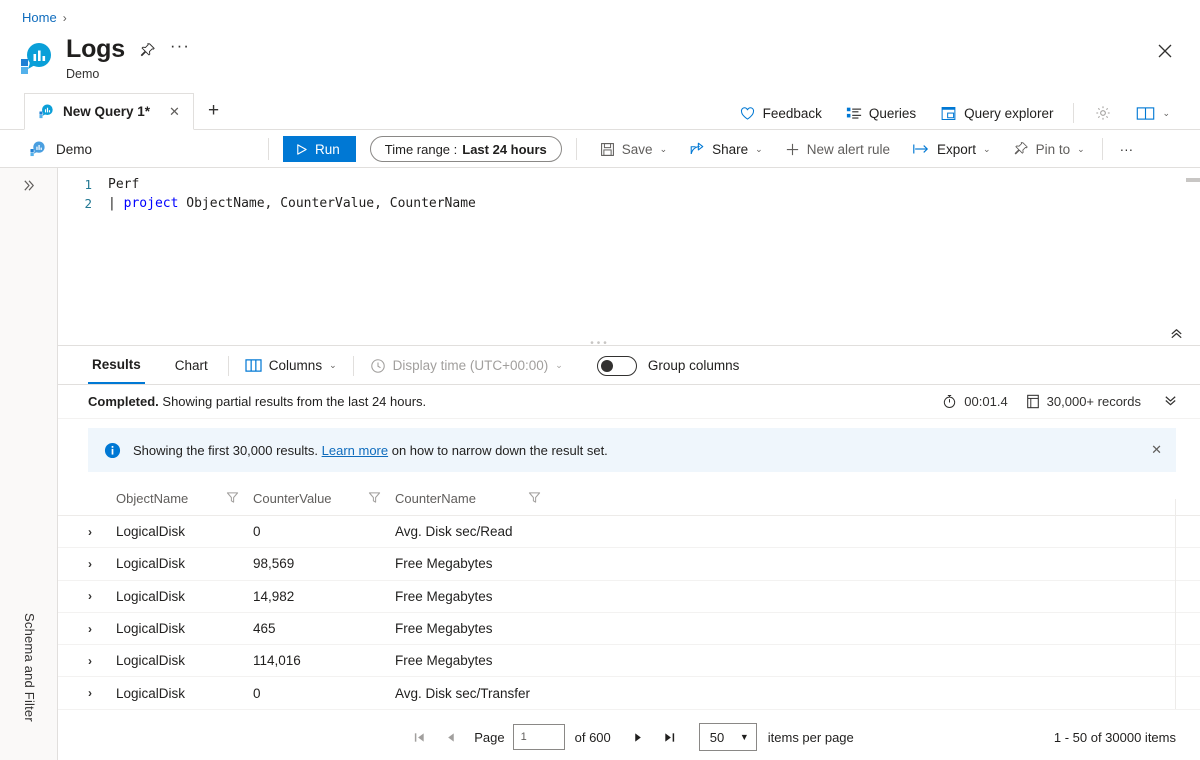 This screenshot has width=1200, height=760. I want to click on banner-close-button: ✕, so click(1156, 450).